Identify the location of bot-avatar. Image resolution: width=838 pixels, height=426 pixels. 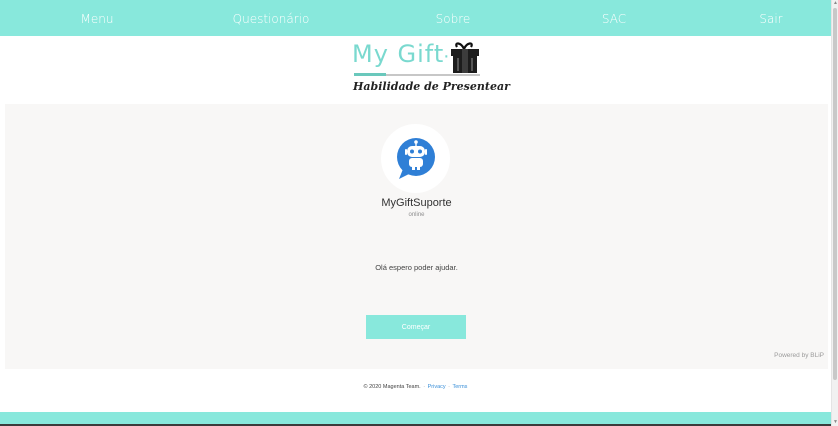
(415, 158).